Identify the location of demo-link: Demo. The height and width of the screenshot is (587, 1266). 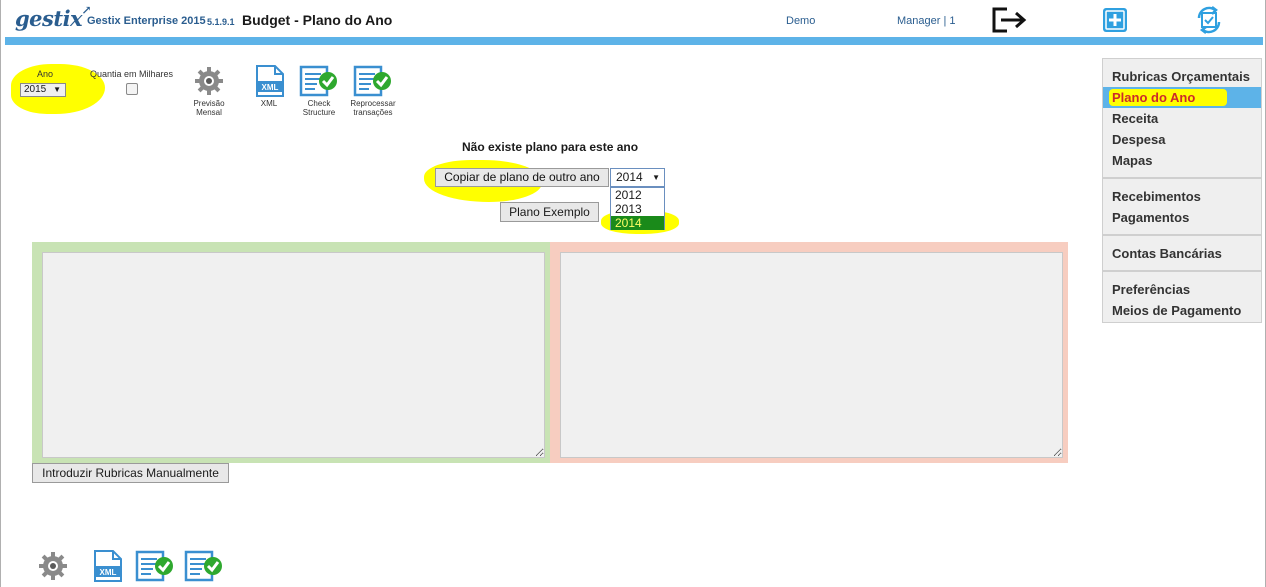
(800, 21).